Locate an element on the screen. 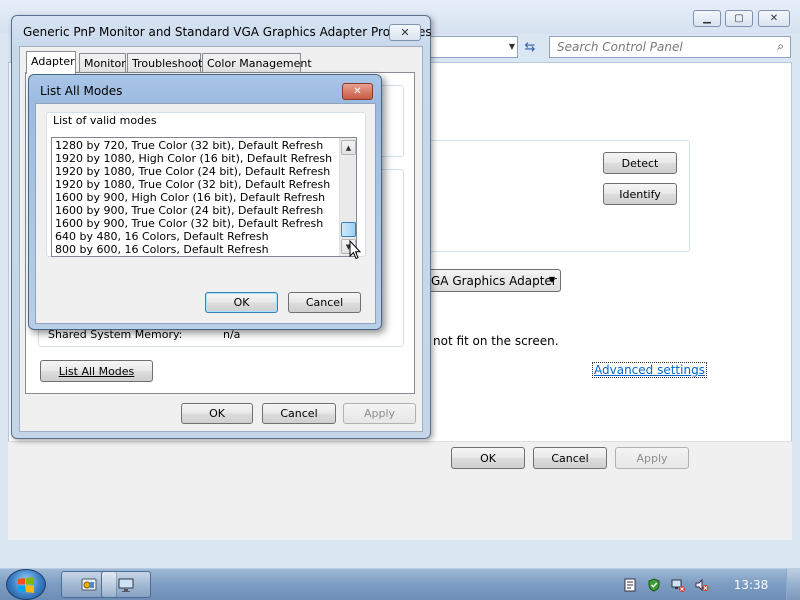  list-item: 640 by 480, 16 Colors, Default Refresh is located at coordinates (162, 236).